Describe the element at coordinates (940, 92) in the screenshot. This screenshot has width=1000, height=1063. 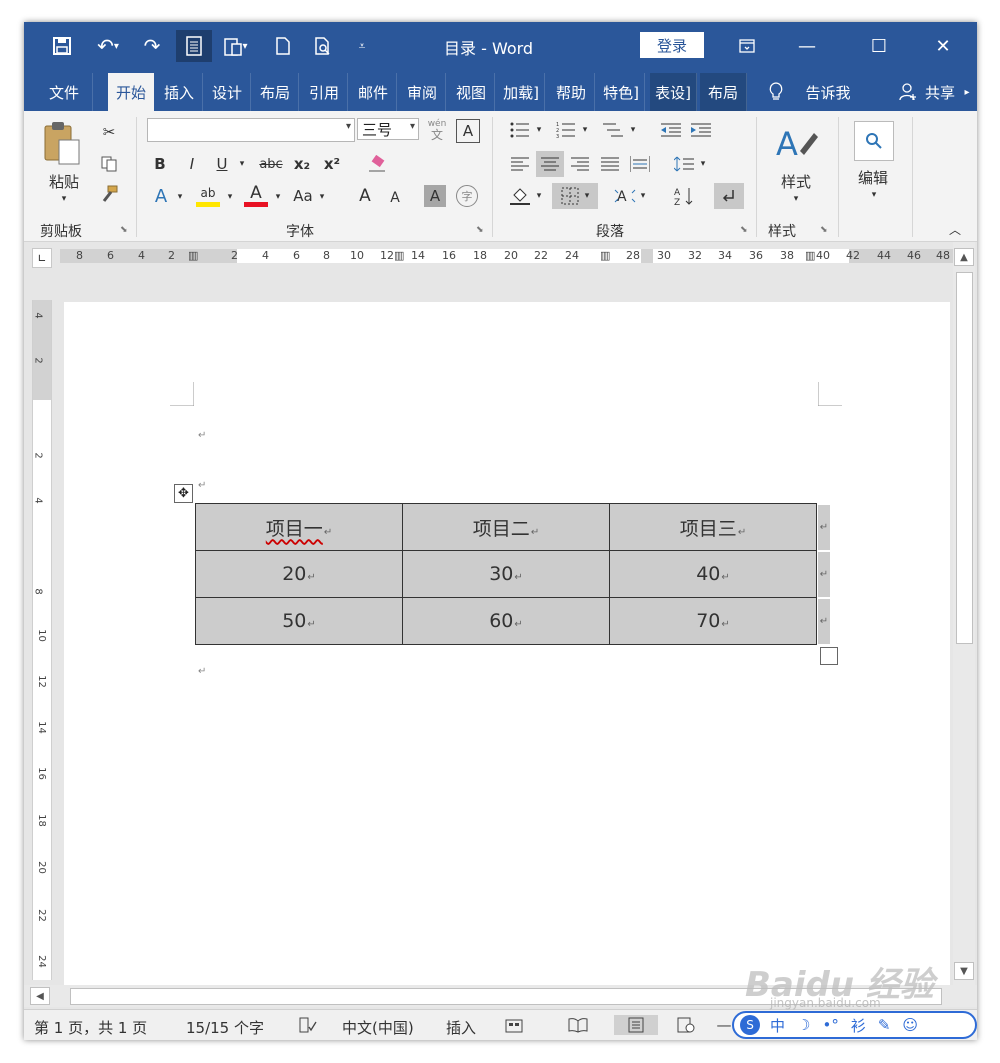
I see `share-button: 共享` at that location.